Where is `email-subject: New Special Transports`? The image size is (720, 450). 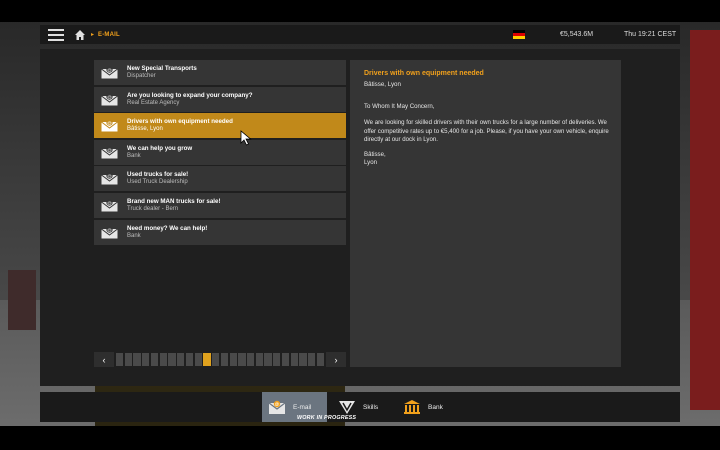
email-subject: New Special Transports is located at coordinates (162, 68).